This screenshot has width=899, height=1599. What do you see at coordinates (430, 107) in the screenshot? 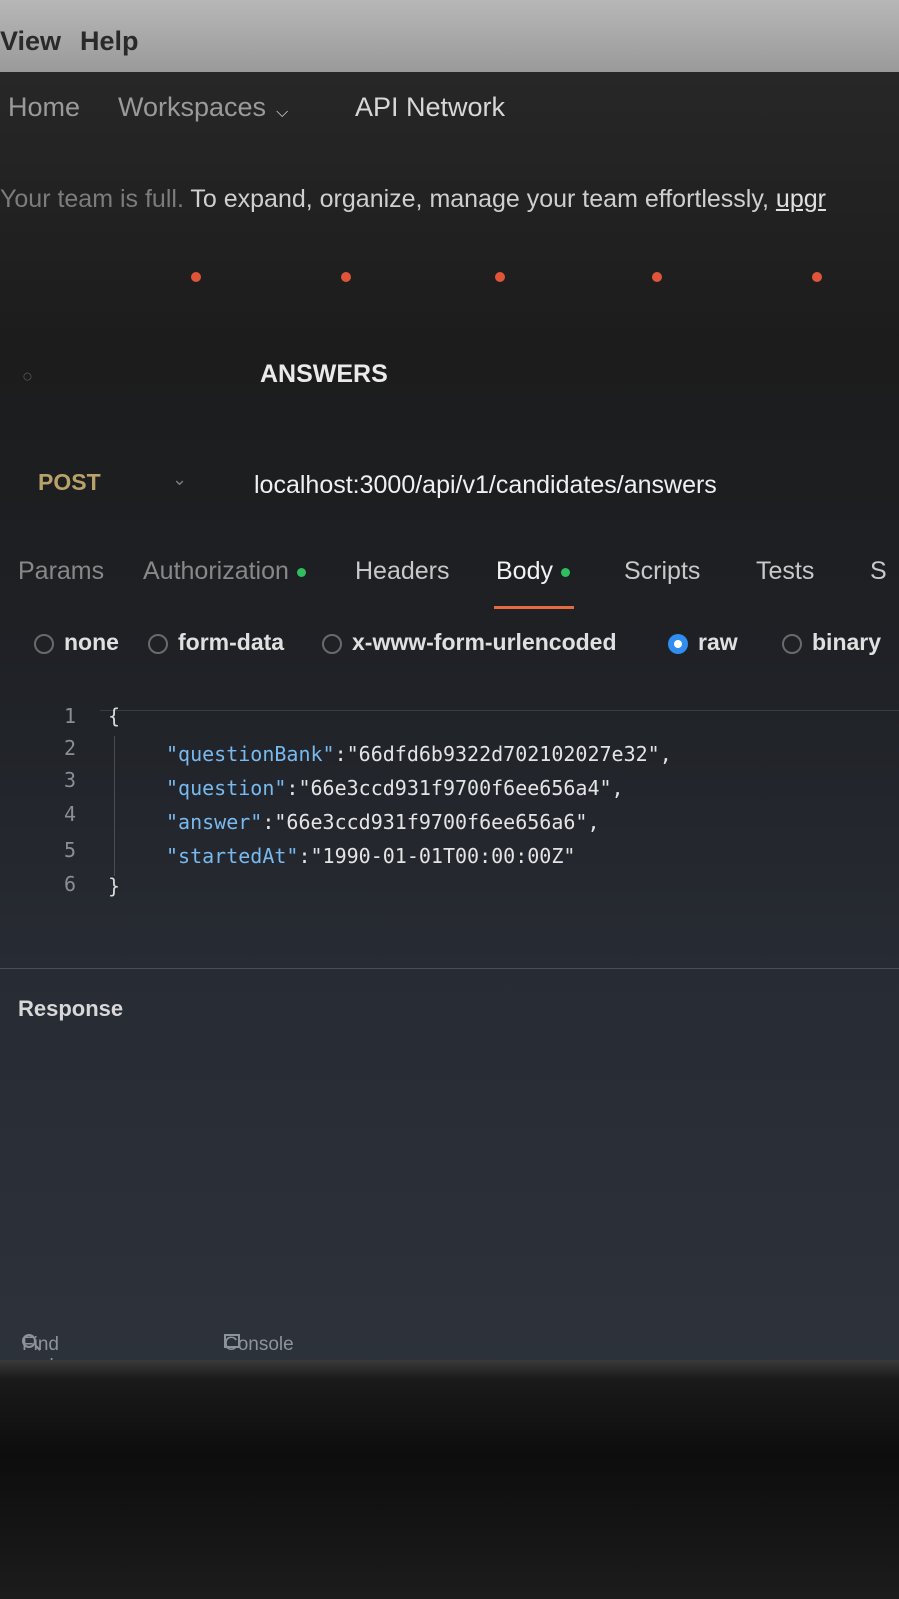
I see `nav-api-network: API Network` at bounding box center [430, 107].